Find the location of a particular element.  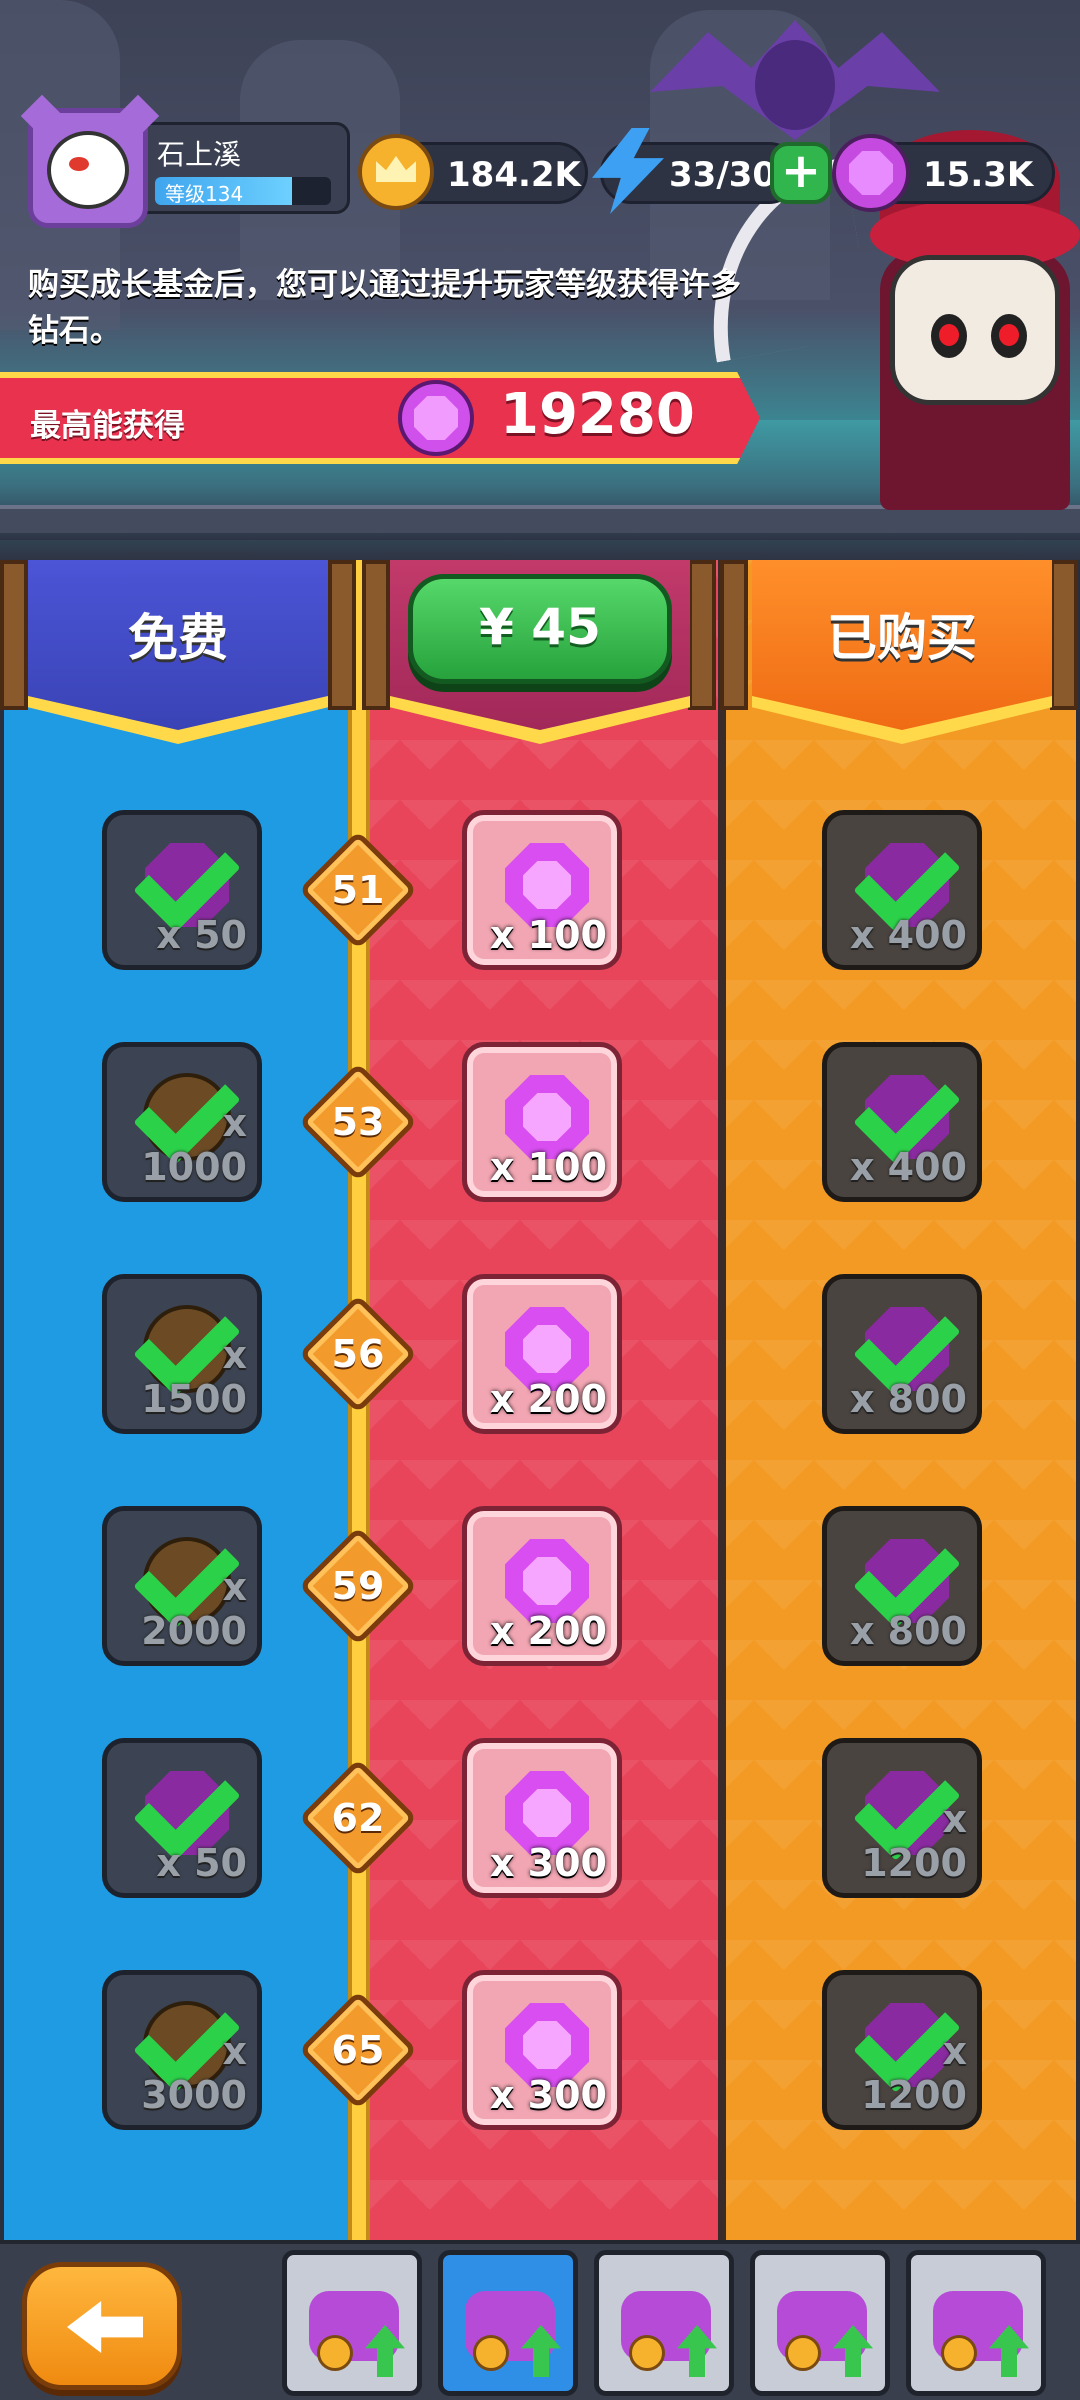

add-energy-button: + is located at coordinates (801, 173).